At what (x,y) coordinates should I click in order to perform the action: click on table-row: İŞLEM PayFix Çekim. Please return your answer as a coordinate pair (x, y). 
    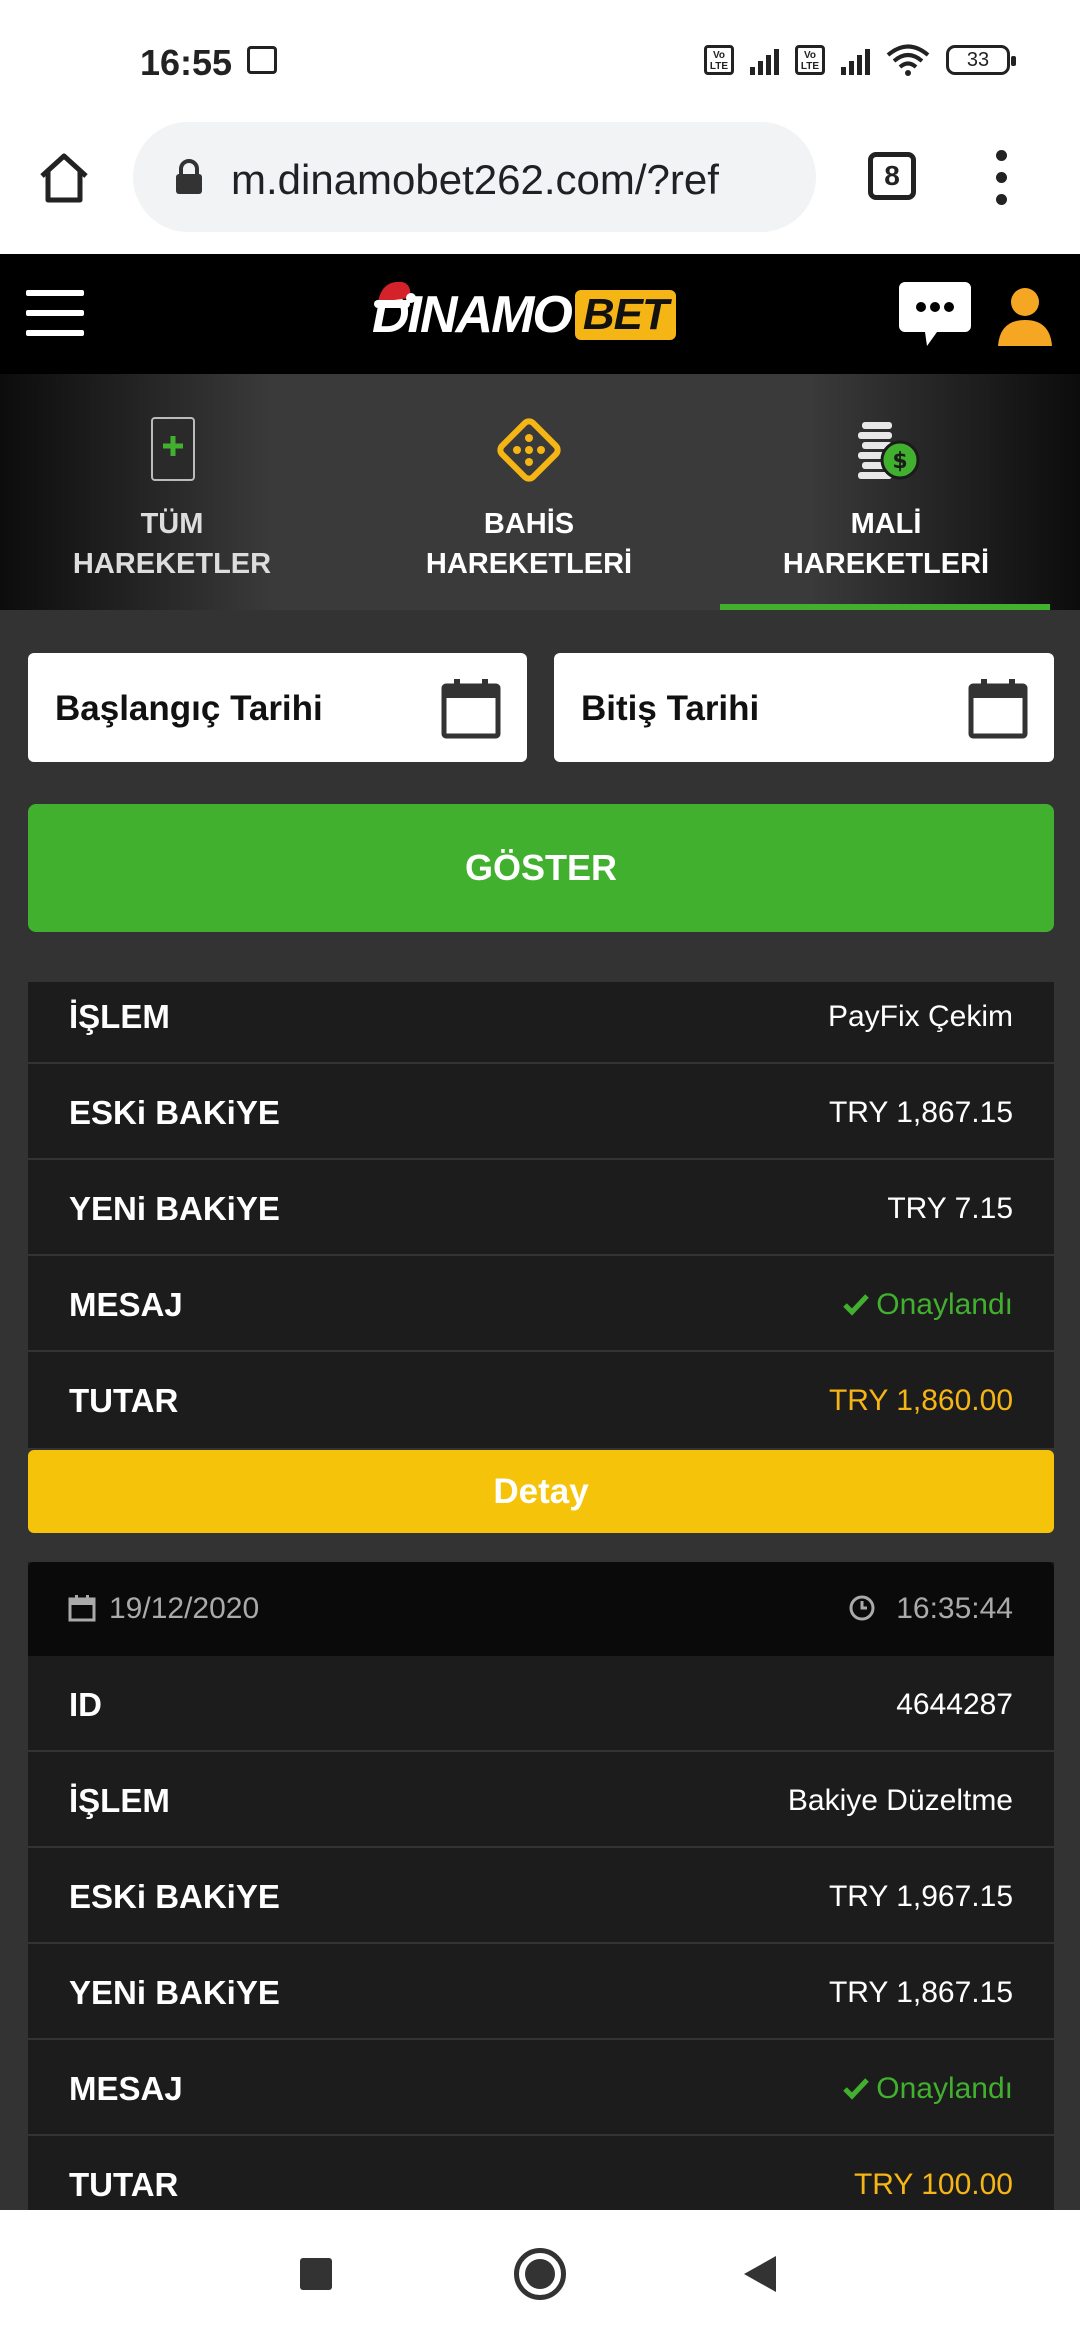
    Looking at the image, I should click on (541, 1023).